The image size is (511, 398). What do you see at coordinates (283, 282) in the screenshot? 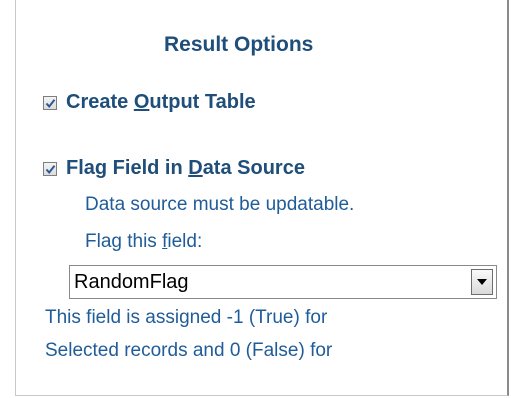
I see `flag-field-select: RandomFlag` at bounding box center [283, 282].